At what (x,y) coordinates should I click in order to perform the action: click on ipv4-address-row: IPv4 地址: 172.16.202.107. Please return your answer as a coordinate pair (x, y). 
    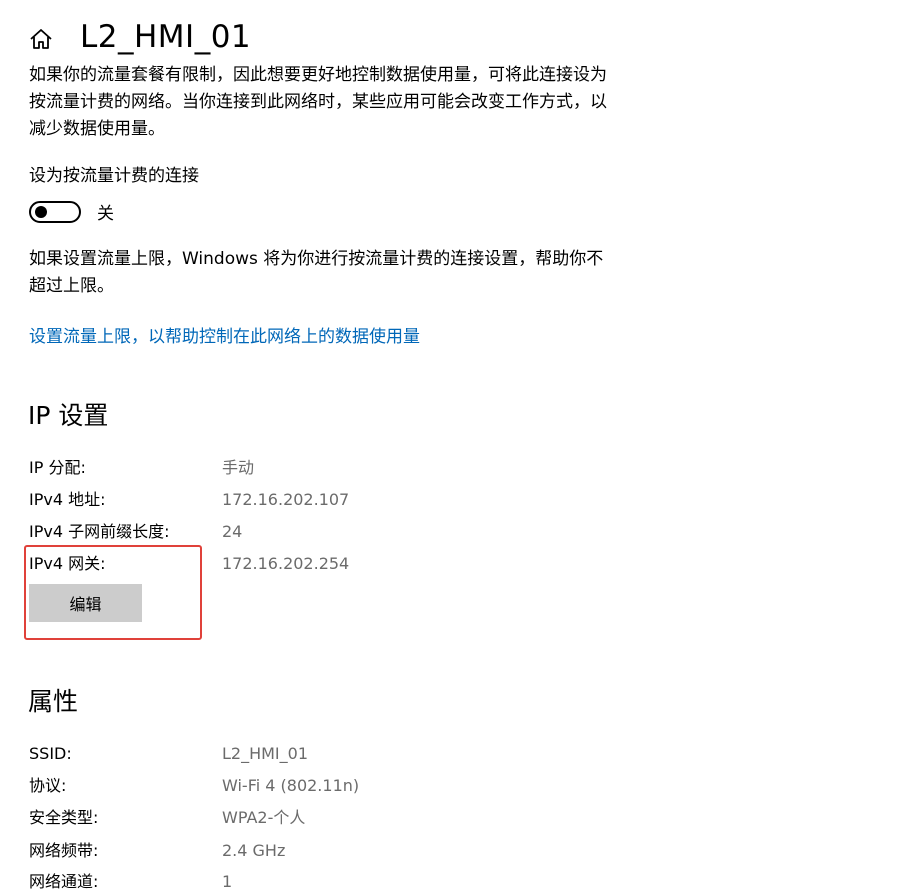
    Looking at the image, I should click on (329, 500).